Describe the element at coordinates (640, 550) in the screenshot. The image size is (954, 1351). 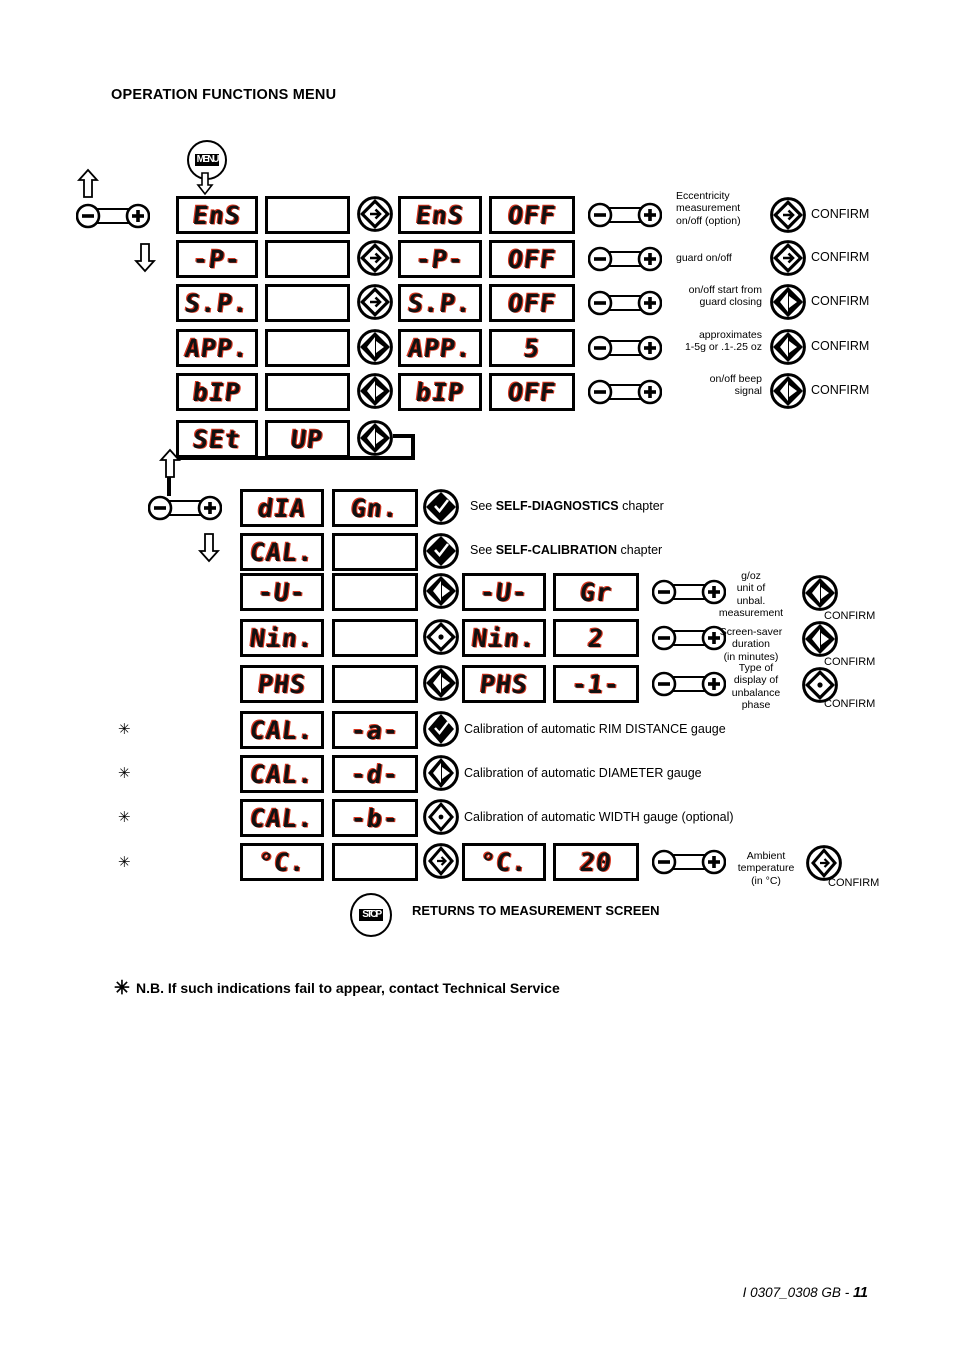
I see `chapter-suffix: chapter` at that location.